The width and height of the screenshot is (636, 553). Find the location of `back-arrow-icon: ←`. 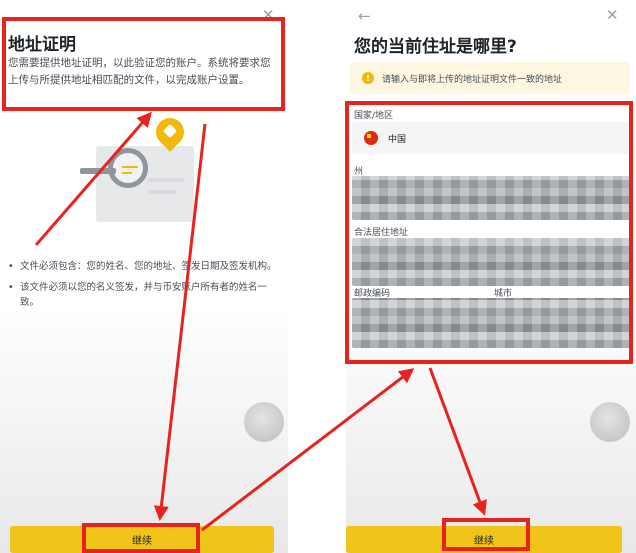

back-arrow-icon: ← is located at coordinates (364, 16).